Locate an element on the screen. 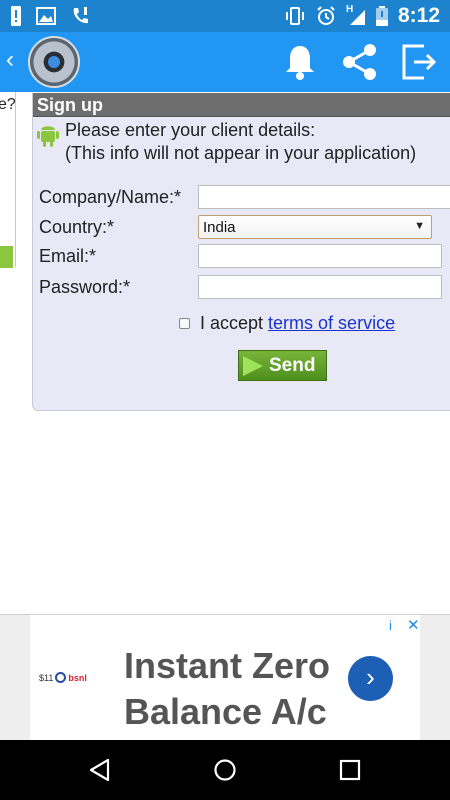 The image size is (450, 800). battery-icon is located at coordinates (381, 16).